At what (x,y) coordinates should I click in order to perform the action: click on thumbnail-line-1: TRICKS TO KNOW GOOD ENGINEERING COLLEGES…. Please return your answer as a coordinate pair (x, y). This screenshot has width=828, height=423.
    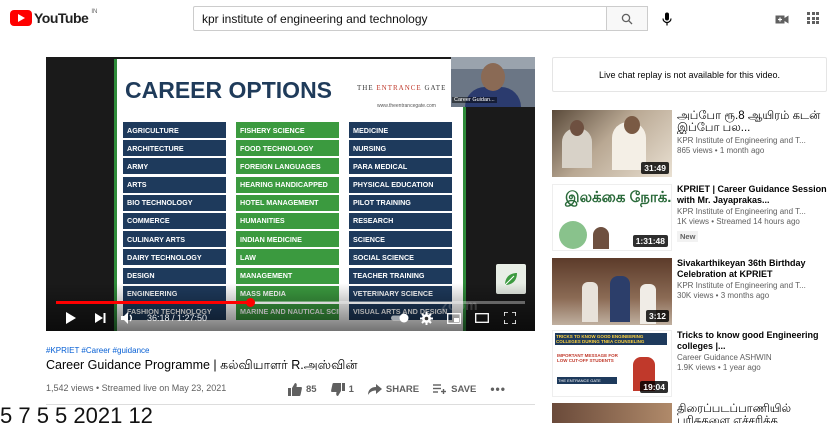
    Looking at the image, I should click on (611, 339).